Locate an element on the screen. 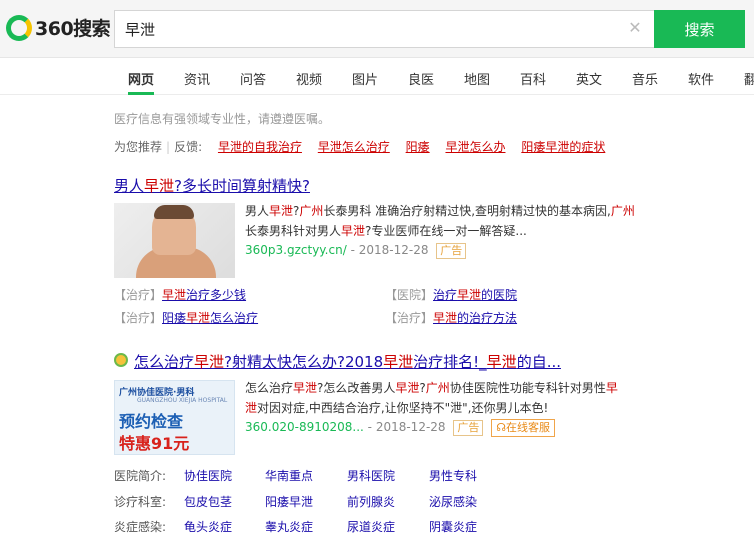  sublink-3: 【治疗】阳痿早泄怎么治疗 is located at coordinates (186, 317).